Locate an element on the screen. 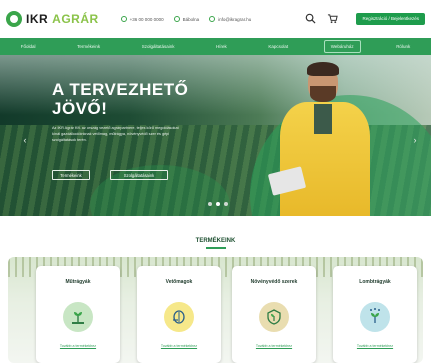  search-icon is located at coordinates (310, 19).